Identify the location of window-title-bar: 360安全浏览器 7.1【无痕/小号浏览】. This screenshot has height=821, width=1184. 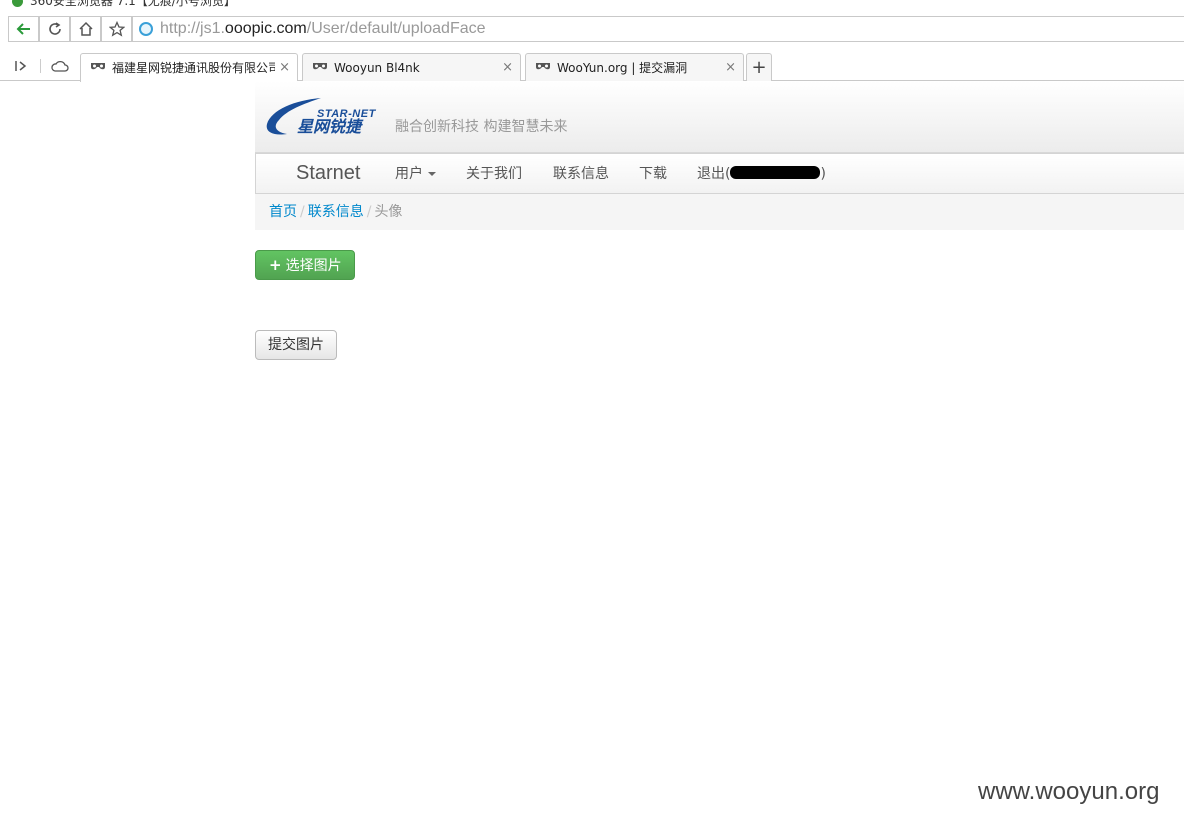
(592, 4).